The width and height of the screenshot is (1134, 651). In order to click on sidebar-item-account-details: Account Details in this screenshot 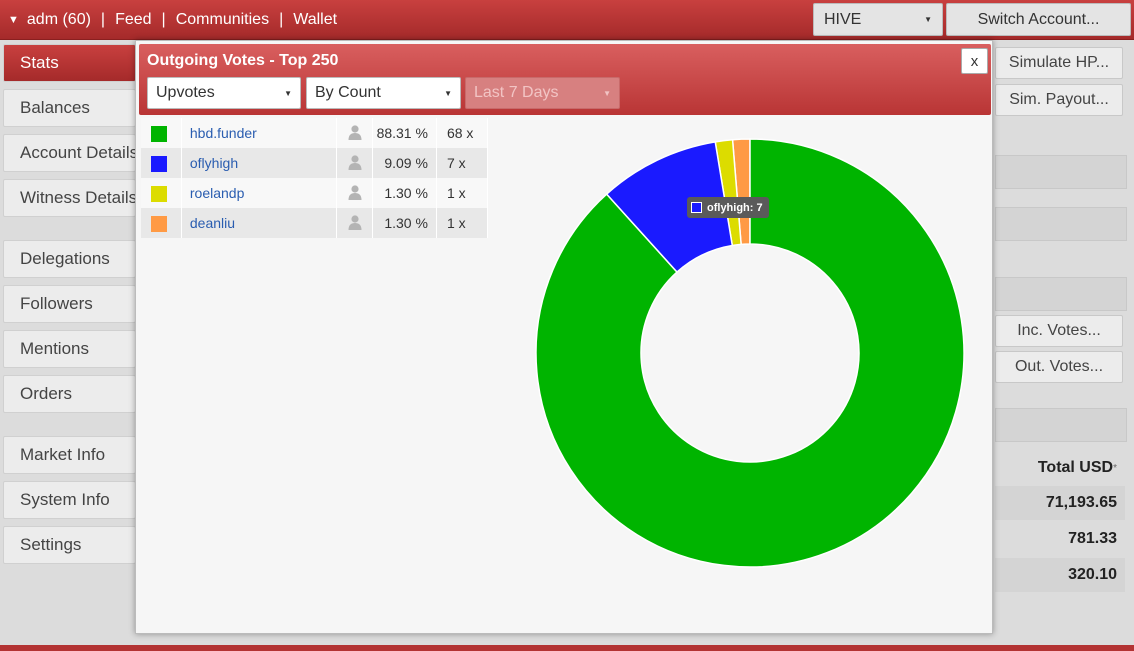, I will do `click(69, 153)`.